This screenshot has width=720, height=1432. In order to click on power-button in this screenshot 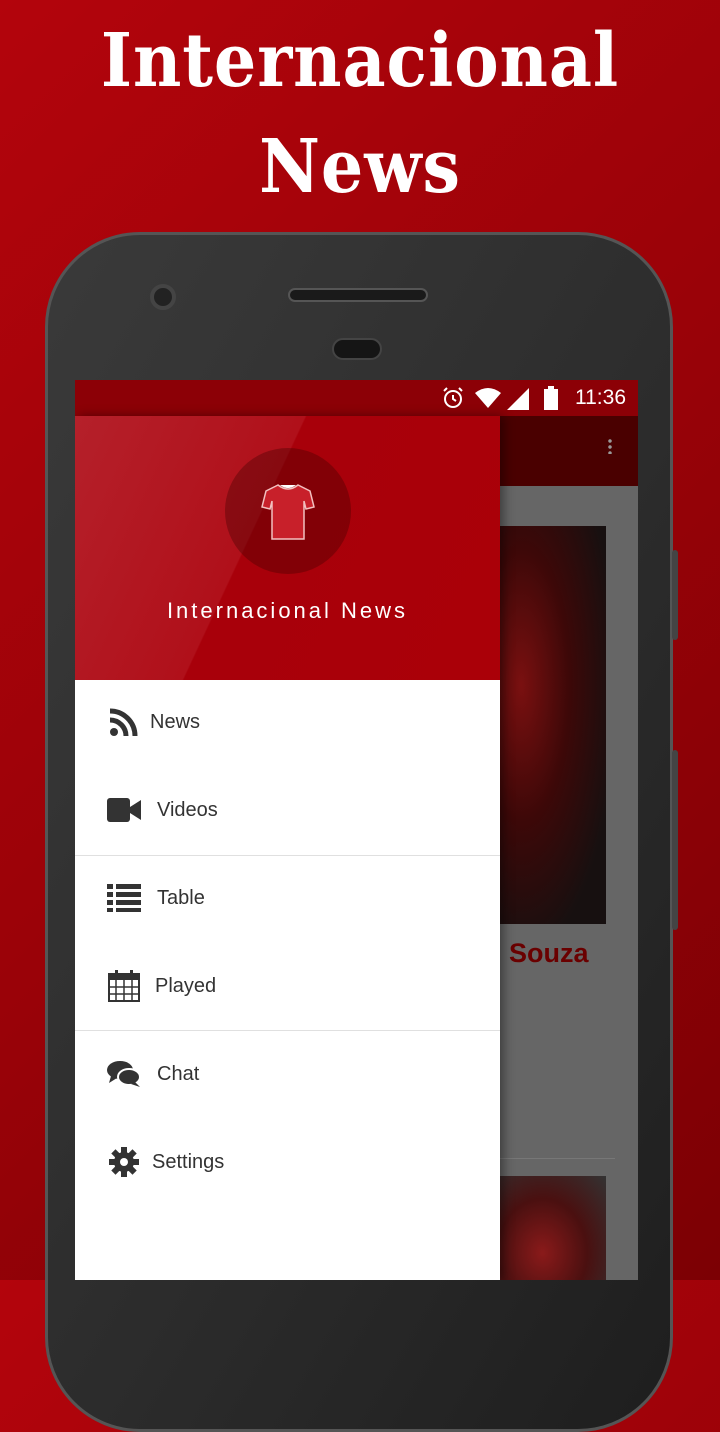, I will do `click(675, 840)`.